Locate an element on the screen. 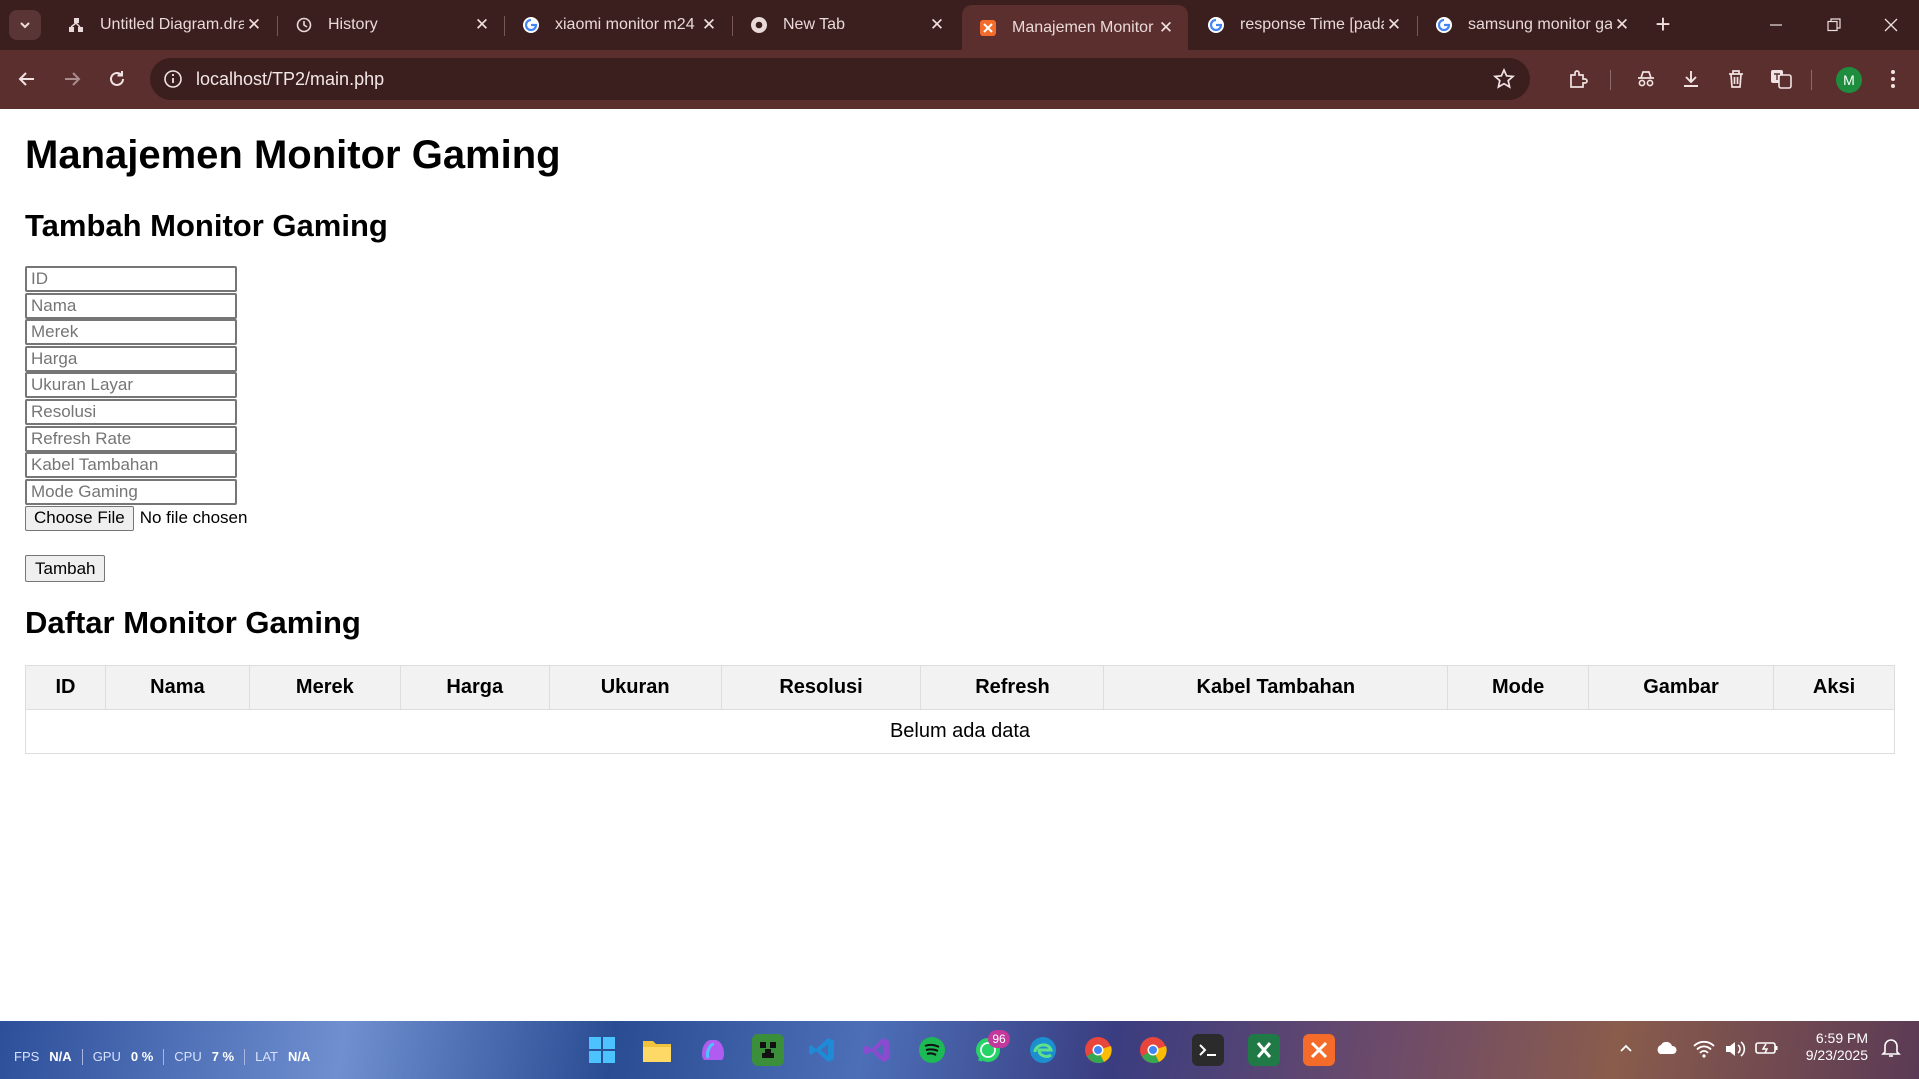 The image size is (1919, 1079). translate-button is located at coordinates (1781, 79).